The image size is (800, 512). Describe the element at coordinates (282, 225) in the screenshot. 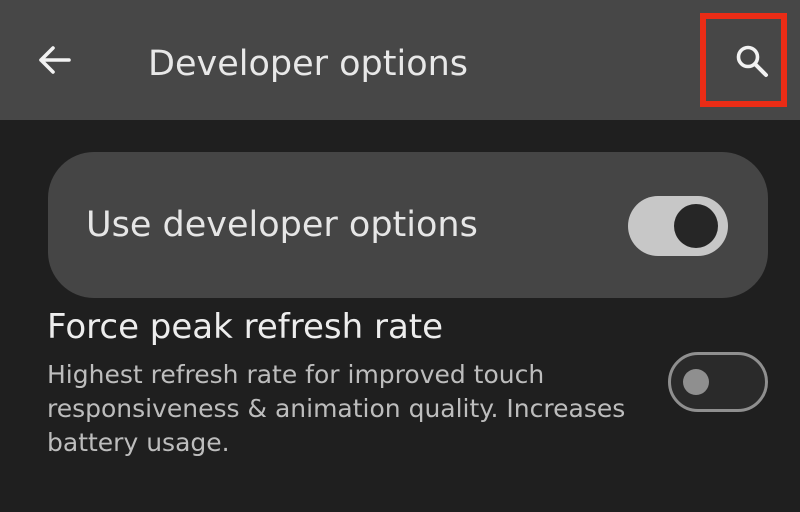

I see `use-developer-options-label: Use developer options` at that location.